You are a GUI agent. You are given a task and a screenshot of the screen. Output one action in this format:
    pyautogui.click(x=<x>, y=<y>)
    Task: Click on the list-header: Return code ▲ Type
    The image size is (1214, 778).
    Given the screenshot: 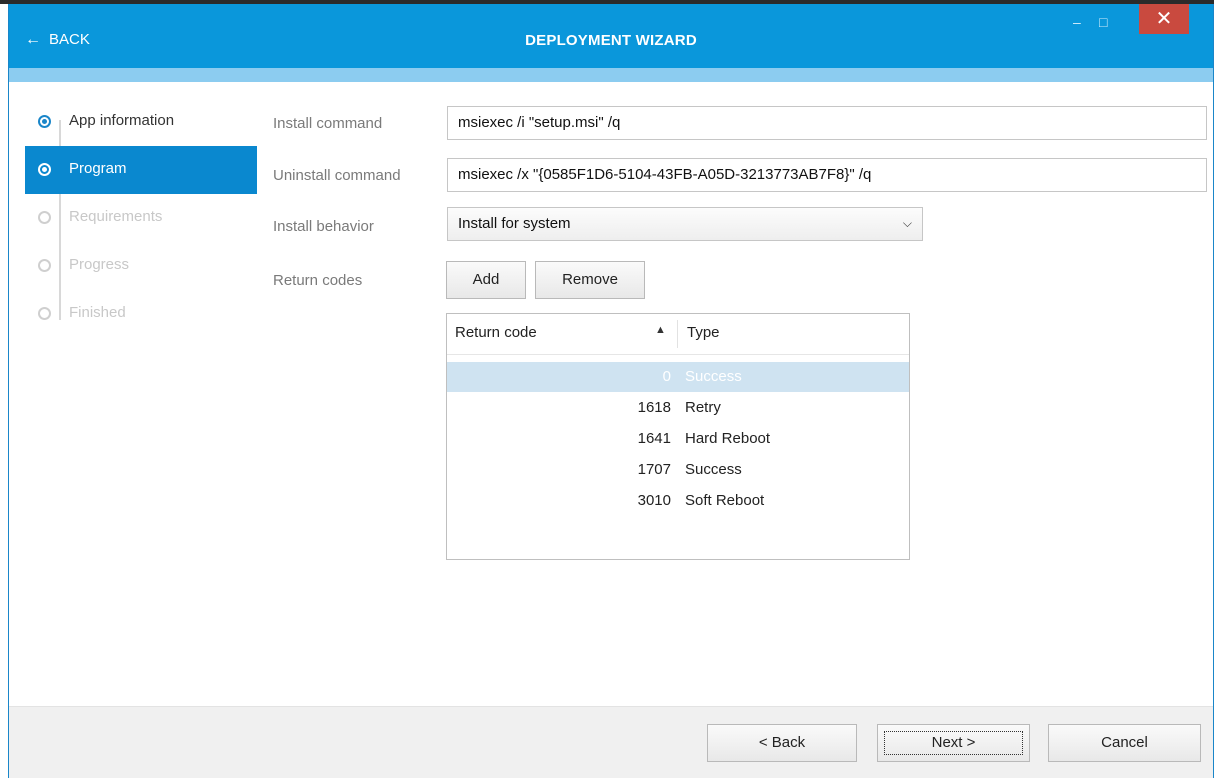 What is the action you would take?
    pyautogui.click(x=678, y=334)
    